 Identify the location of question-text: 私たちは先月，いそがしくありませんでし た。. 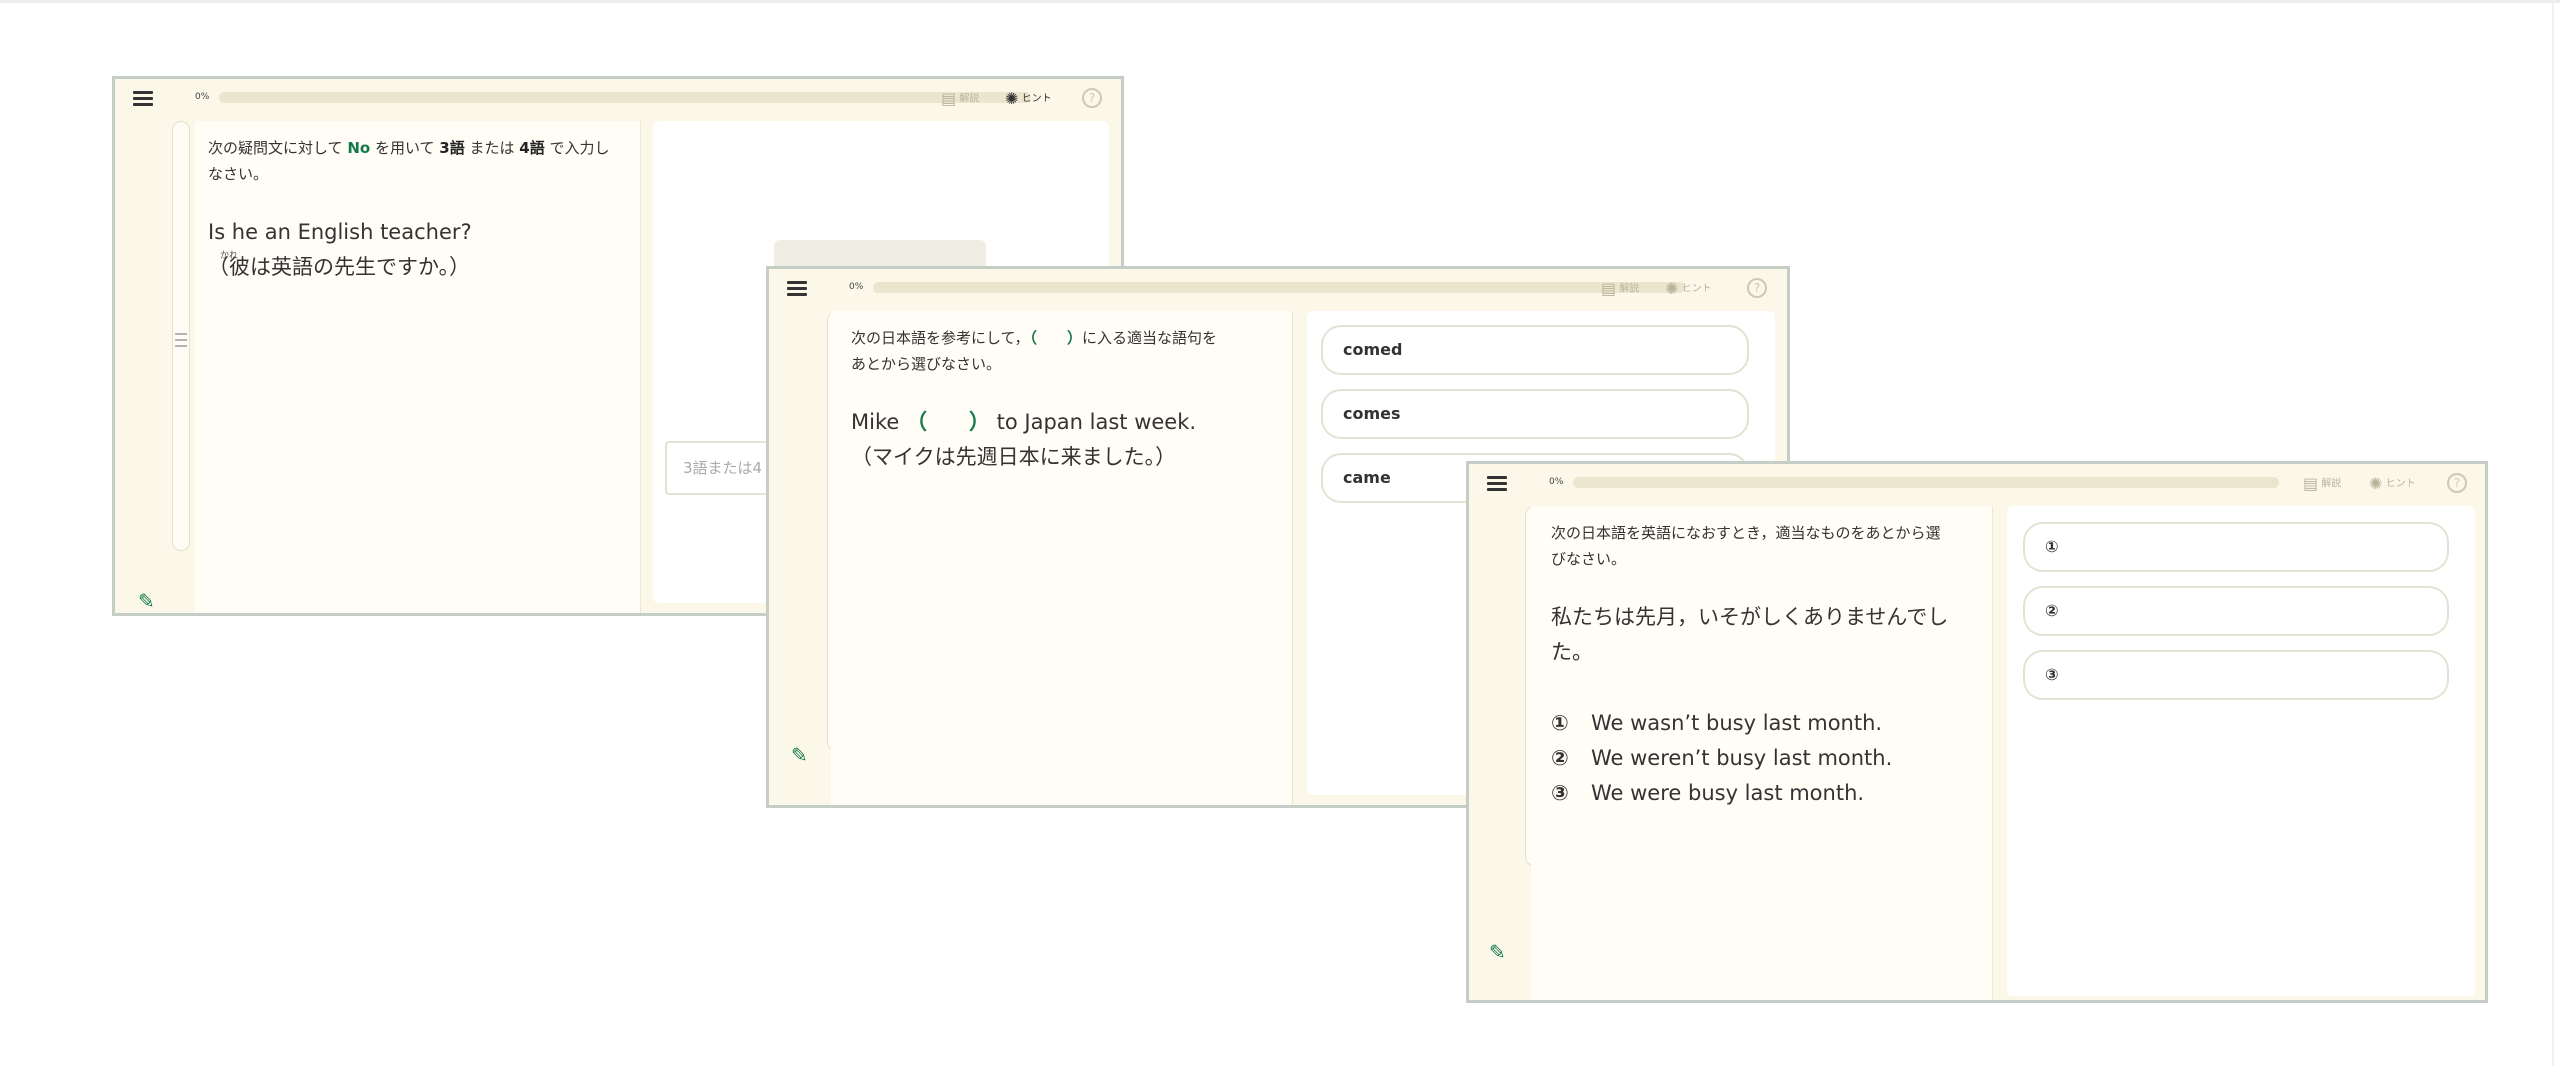
(1750, 634).